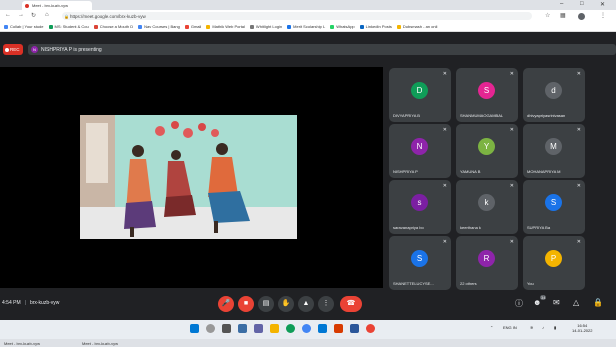  I want to click on office-icon, so click(338, 328).